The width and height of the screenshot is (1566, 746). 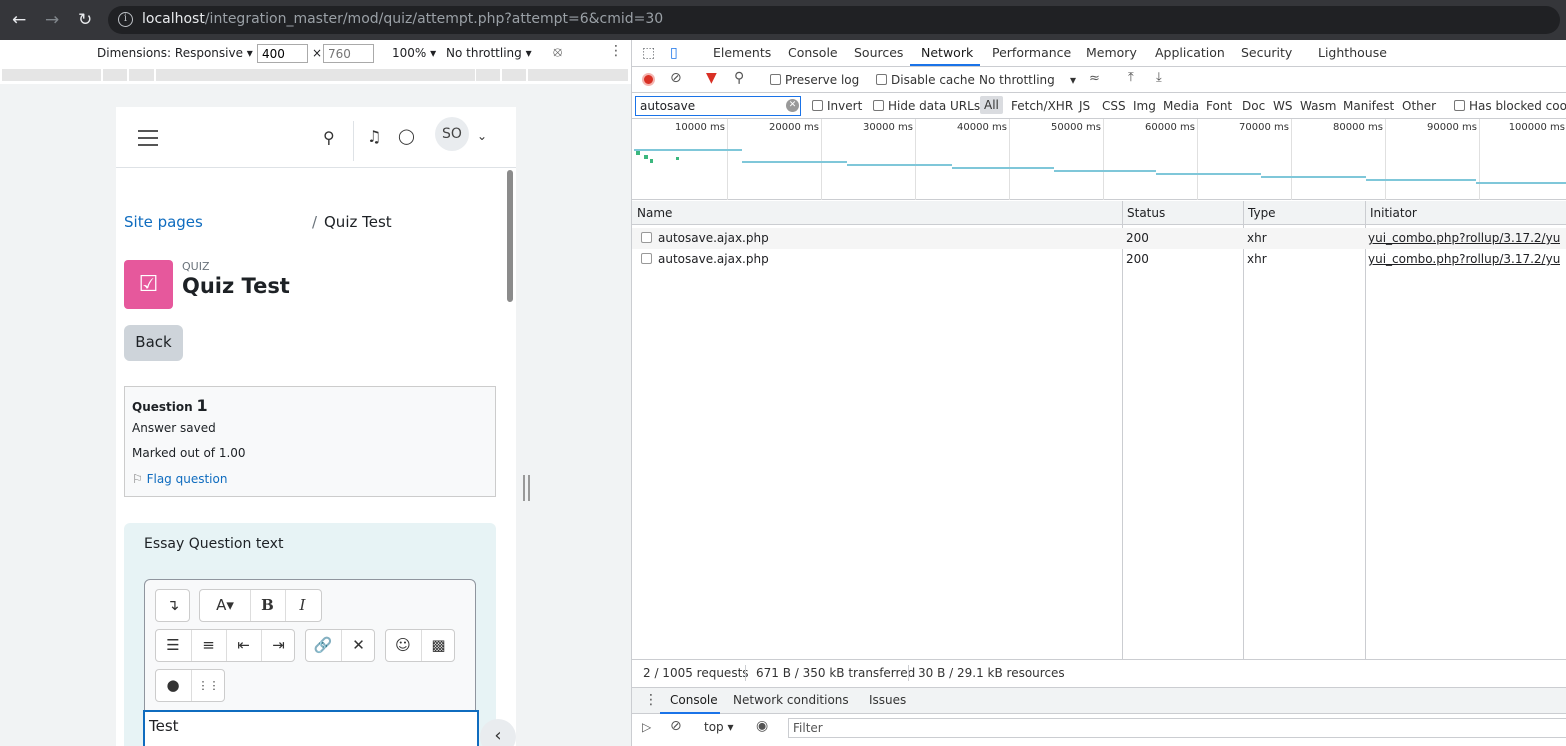 What do you see at coordinates (278, 645) in the screenshot?
I see `indent-icon: ⇥` at bounding box center [278, 645].